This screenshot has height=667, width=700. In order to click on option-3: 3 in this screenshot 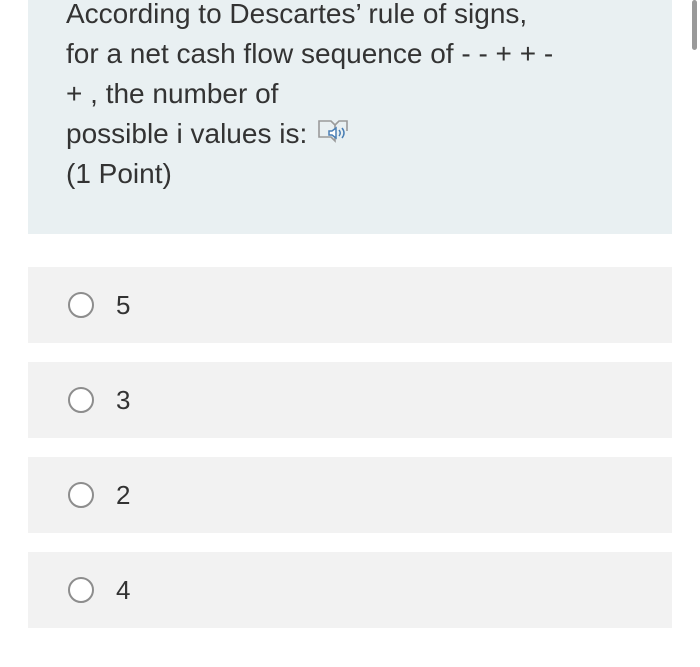, I will do `click(350, 400)`.